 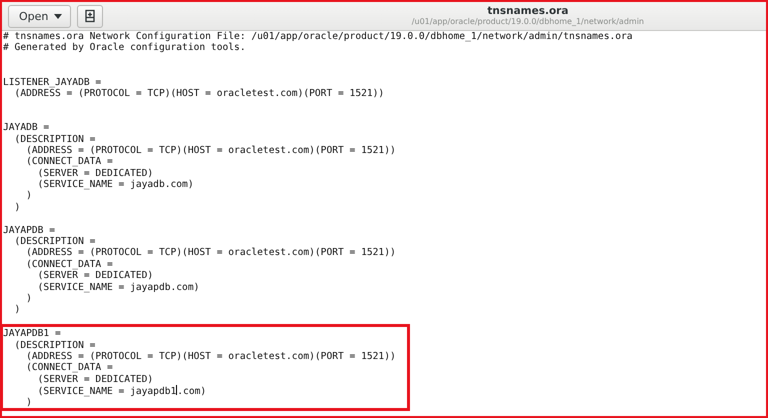 What do you see at coordinates (118, 287) in the screenshot?
I see `code-line: (SERVICE_NAME = jayapdb.com)` at bounding box center [118, 287].